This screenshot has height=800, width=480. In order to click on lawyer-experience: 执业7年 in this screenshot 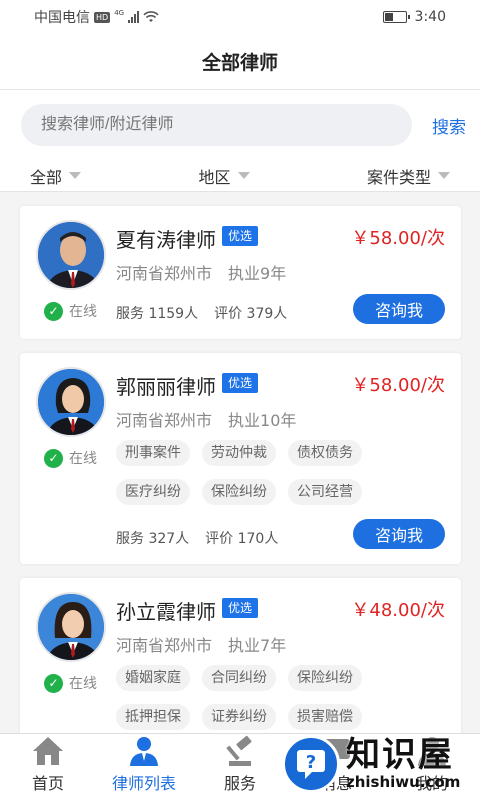, I will do `click(257, 645)`.